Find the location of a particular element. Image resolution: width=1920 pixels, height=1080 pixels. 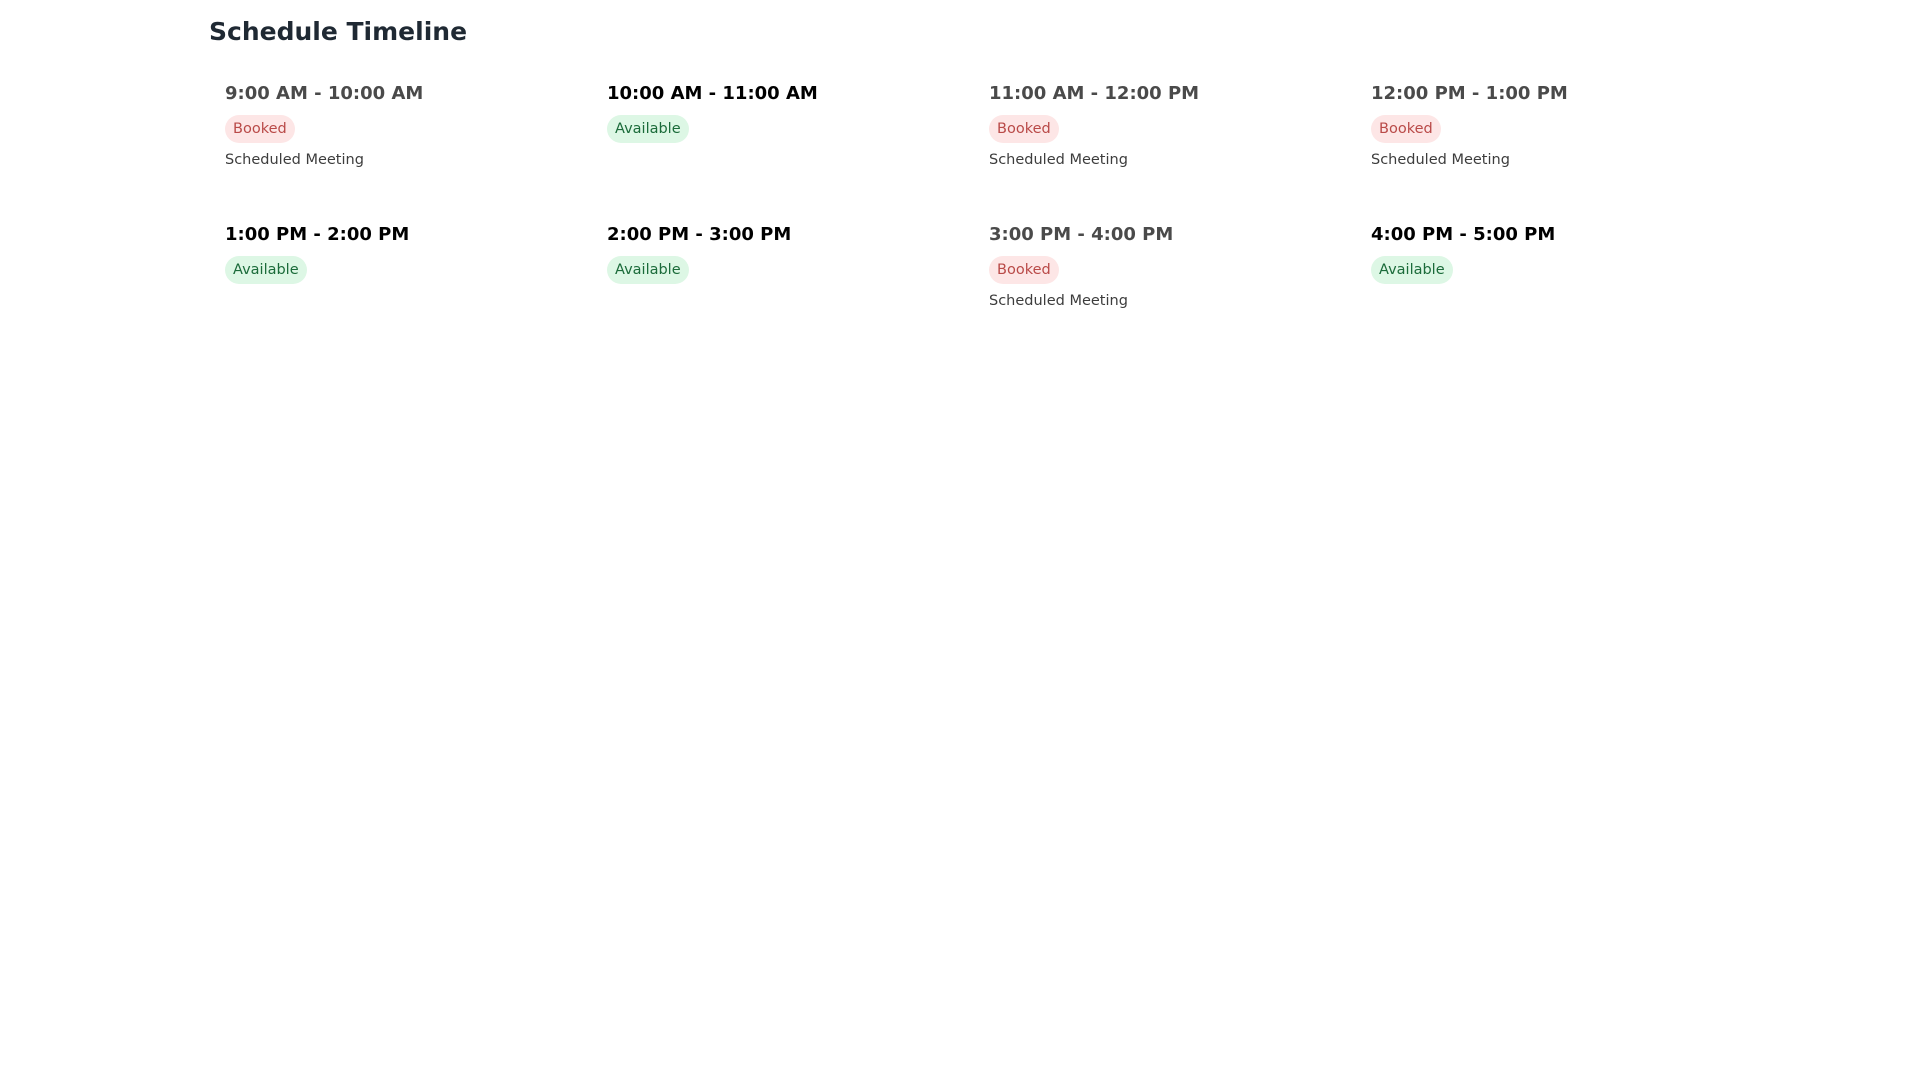

time-slot: 1:00 PM - 2:00 PM Available is located at coordinates (416, 291).